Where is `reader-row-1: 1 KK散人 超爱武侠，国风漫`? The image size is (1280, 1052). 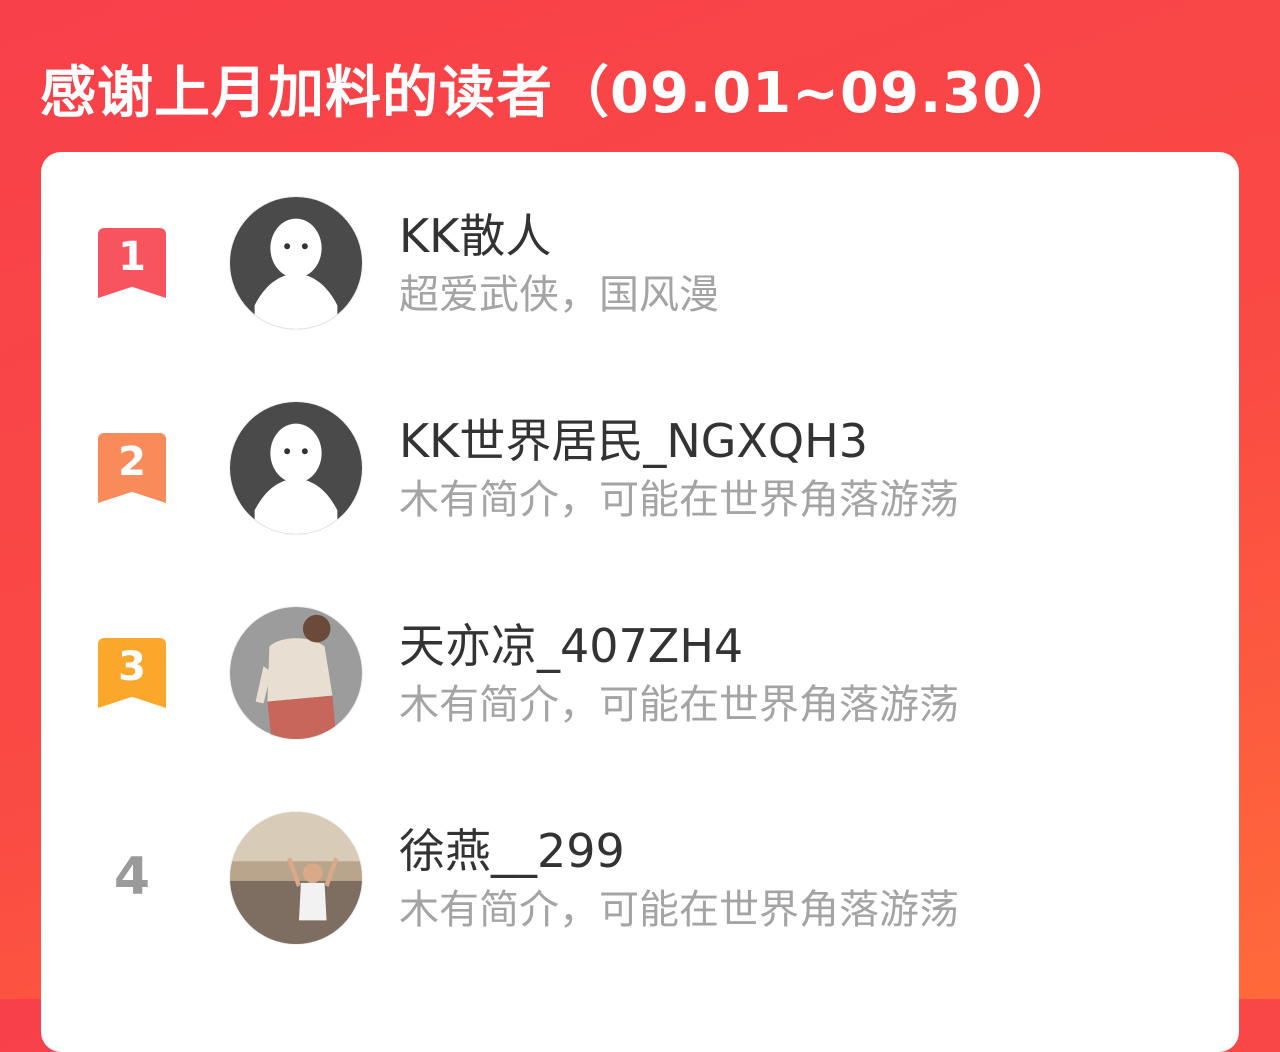
reader-row-1: 1 KK散人 超爱武侠，国风漫 is located at coordinates (640, 262).